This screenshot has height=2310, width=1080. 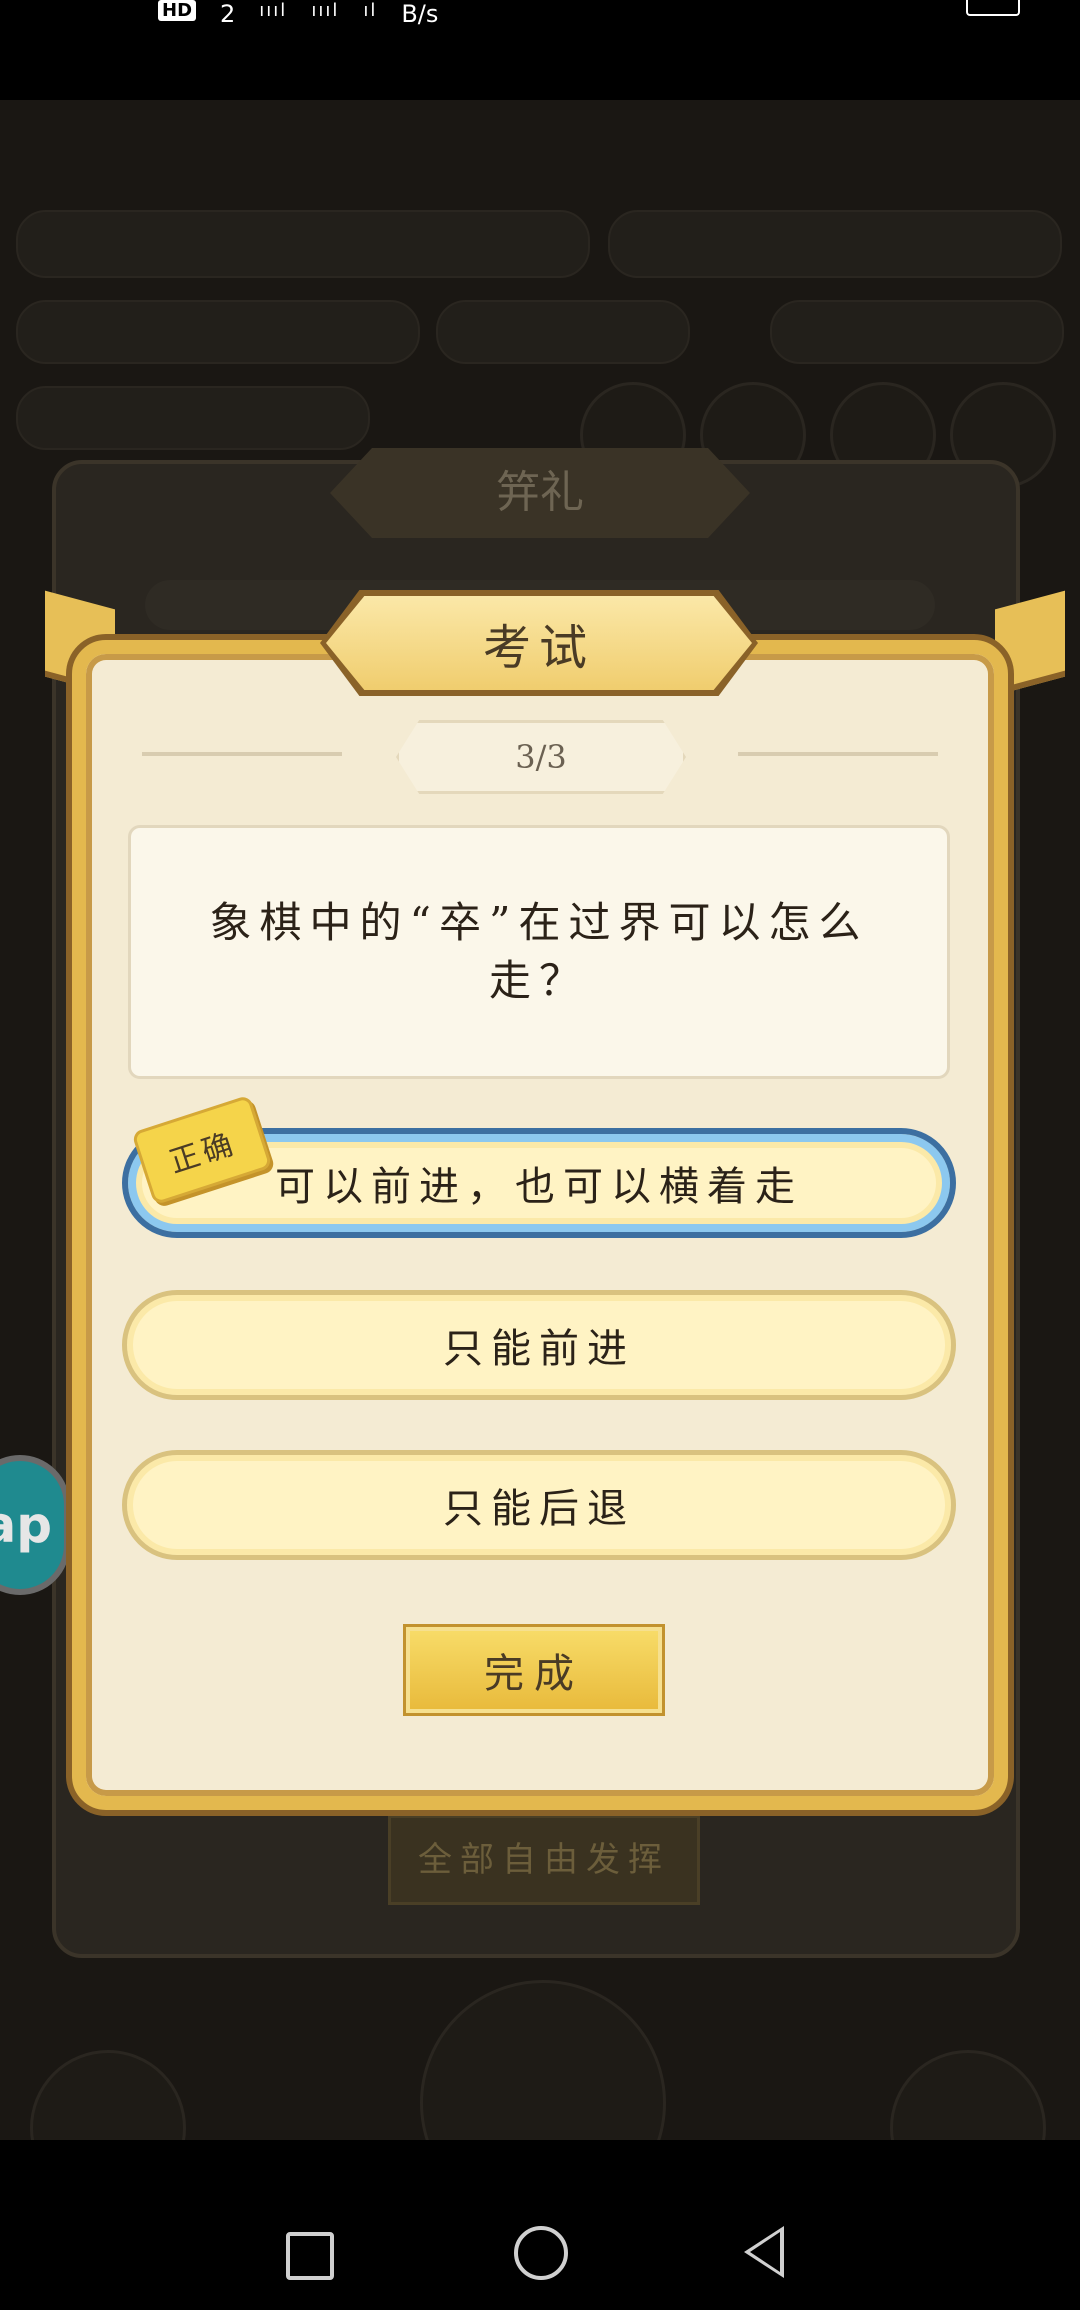 What do you see at coordinates (539, 1509) in the screenshot?
I see `answer-option-label: 只能后退` at bounding box center [539, 1509].